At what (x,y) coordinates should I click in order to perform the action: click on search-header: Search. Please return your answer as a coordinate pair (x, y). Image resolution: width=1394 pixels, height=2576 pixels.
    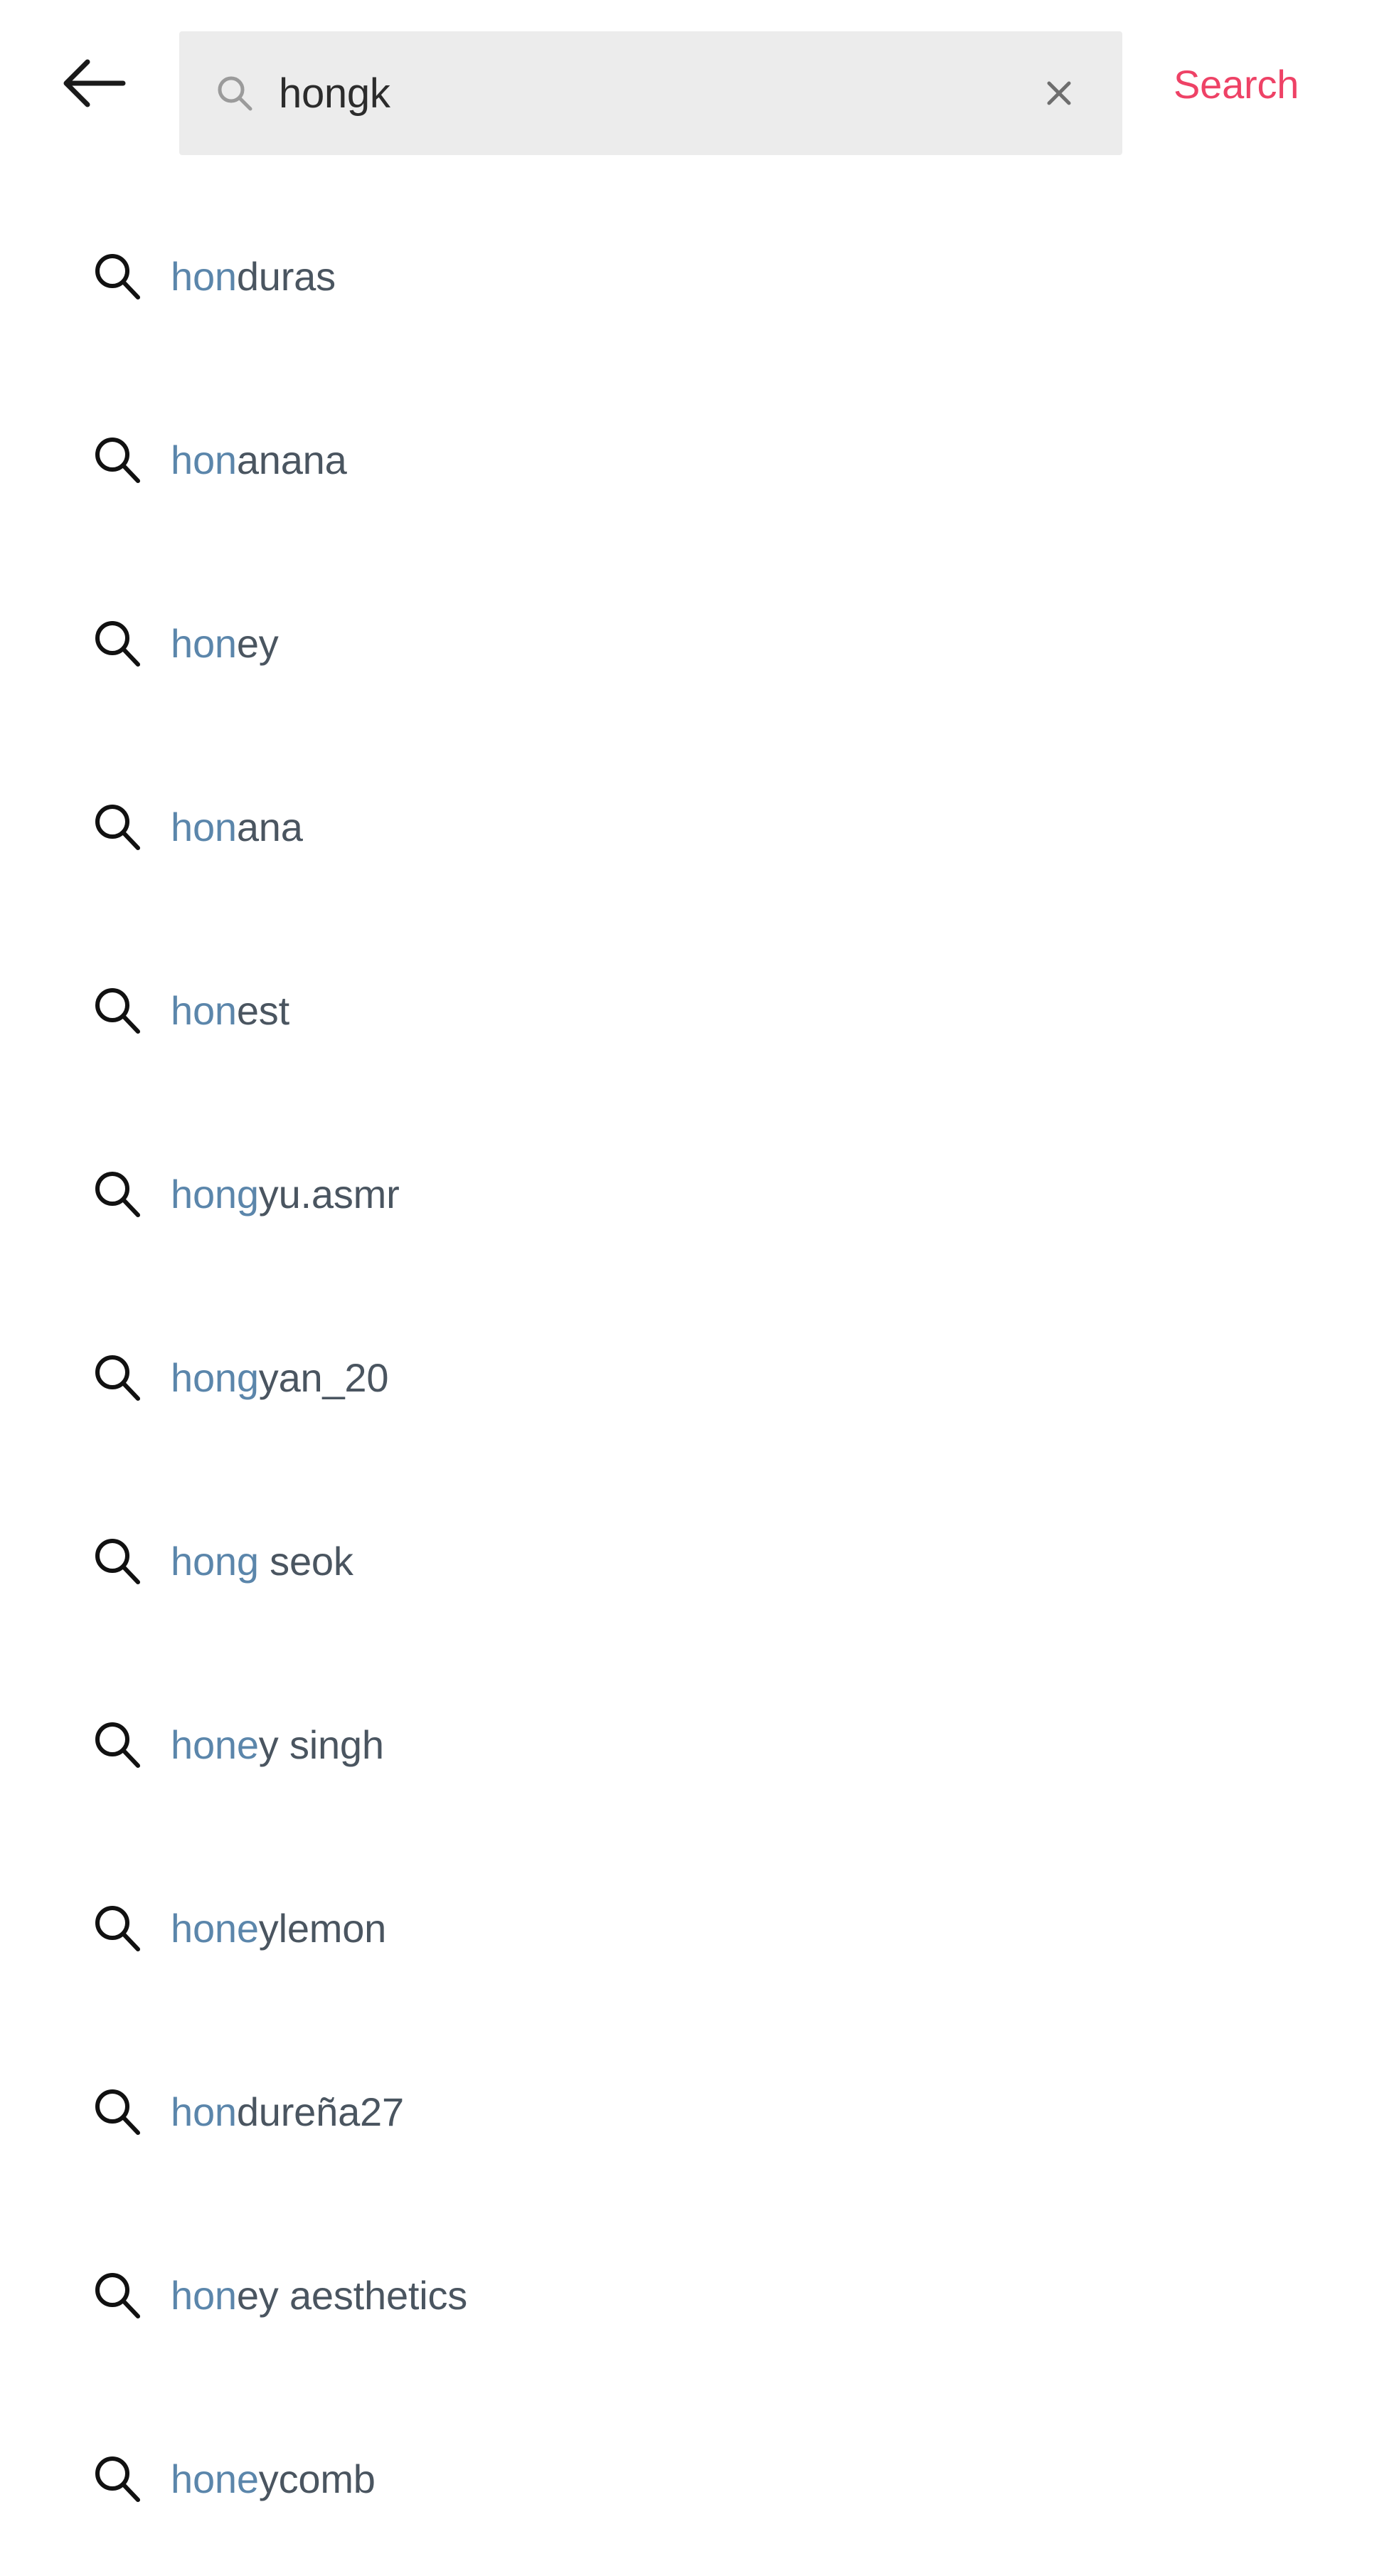
    Looking at the image, I should click on (697, 93).